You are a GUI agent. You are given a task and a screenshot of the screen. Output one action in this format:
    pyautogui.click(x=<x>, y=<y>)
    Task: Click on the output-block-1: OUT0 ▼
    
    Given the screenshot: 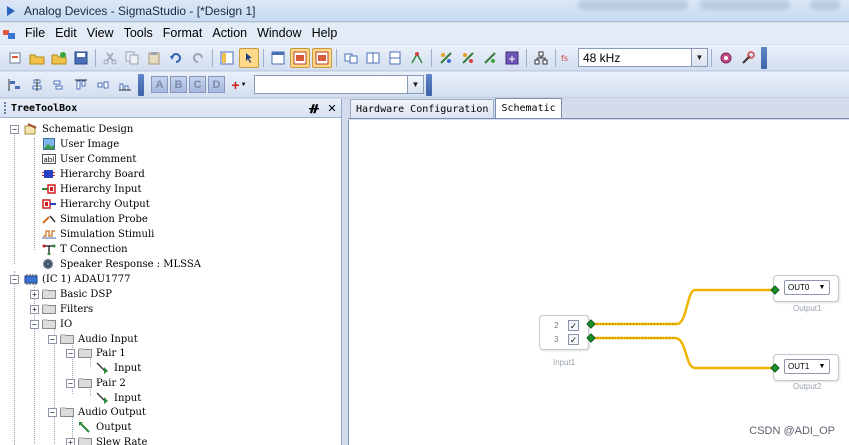 What is the action you would take?
    pyautogui.click(x=806, y=288)
    